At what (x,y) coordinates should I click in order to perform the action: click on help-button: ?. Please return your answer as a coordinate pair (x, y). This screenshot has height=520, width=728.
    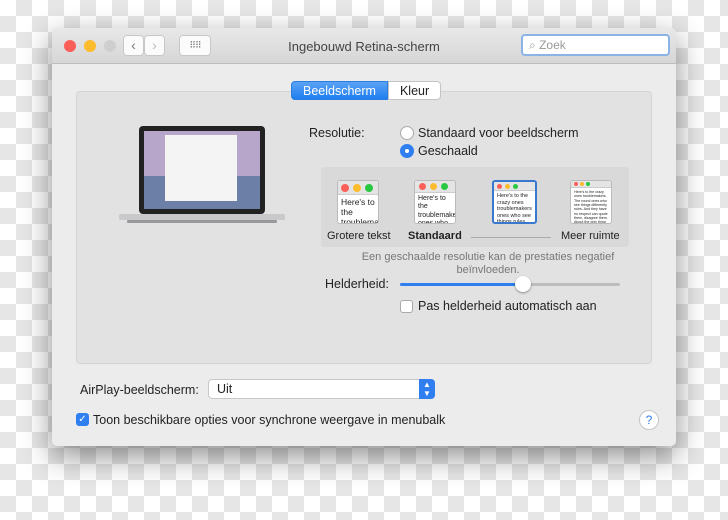
    Looking at the image, I should click on (649, 420).